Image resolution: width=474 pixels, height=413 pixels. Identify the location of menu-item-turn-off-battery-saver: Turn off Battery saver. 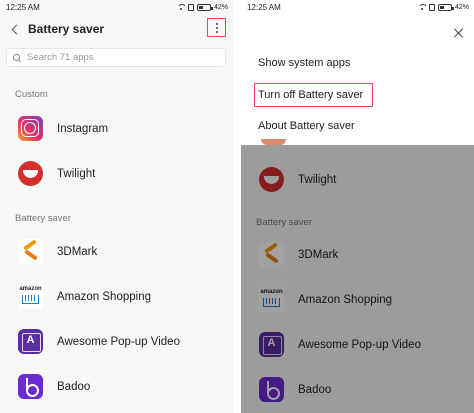
(310, 95).